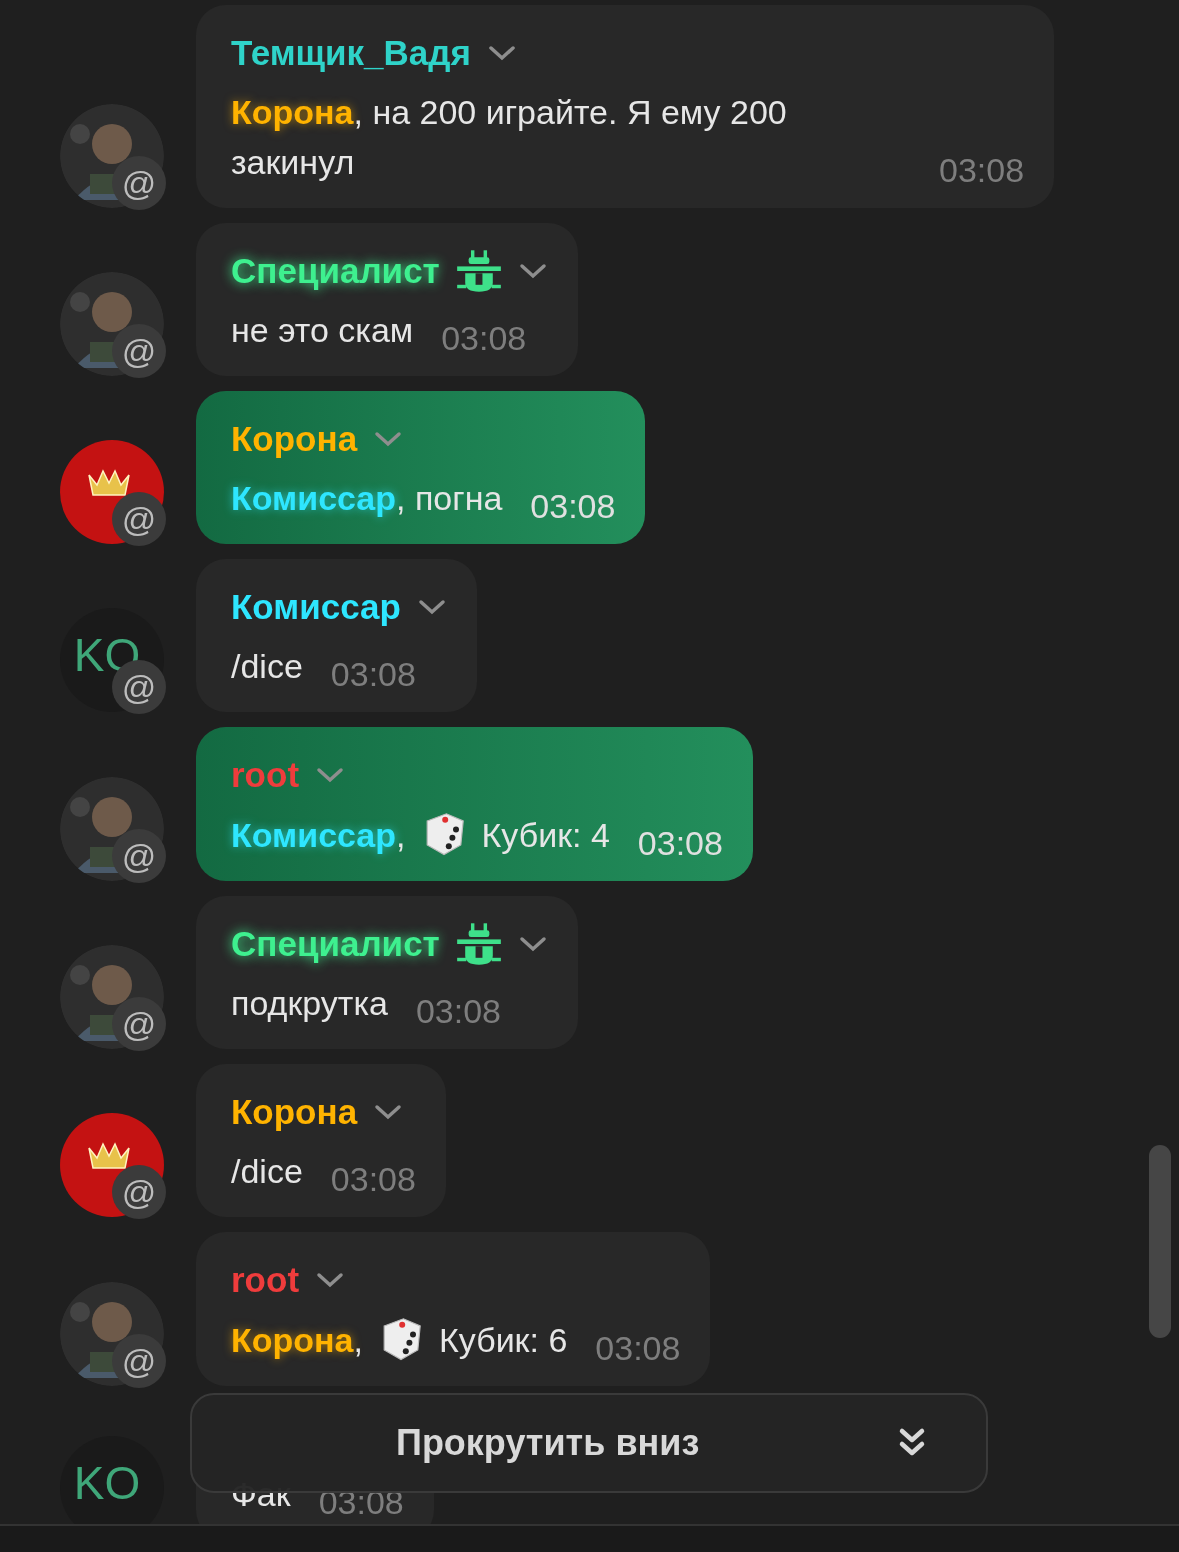  What do you see at coordinates (316, 607) in the screenshot?
I see `author-name: Комиссар` at bounding box center [316, 607].